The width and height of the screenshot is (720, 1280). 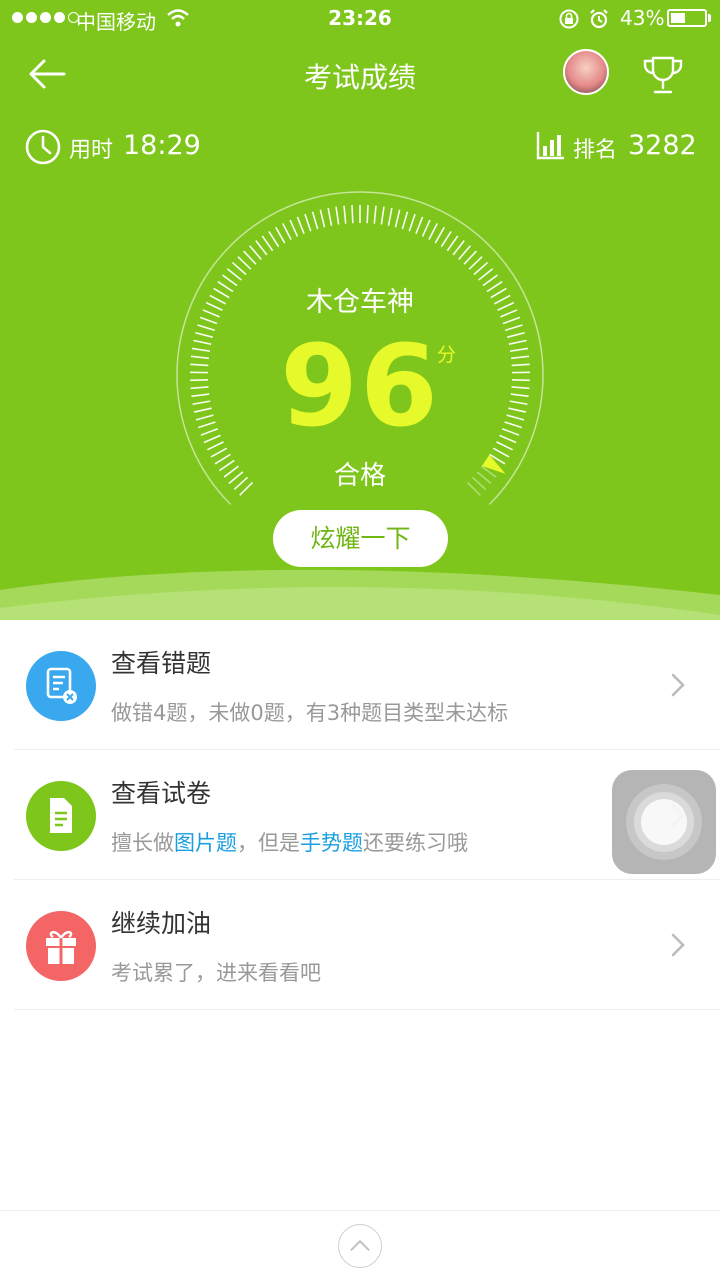 What do you see at coordinates (687, 18) in the screenshot?
I see `battery-icon` at bounding box center [687, 18].